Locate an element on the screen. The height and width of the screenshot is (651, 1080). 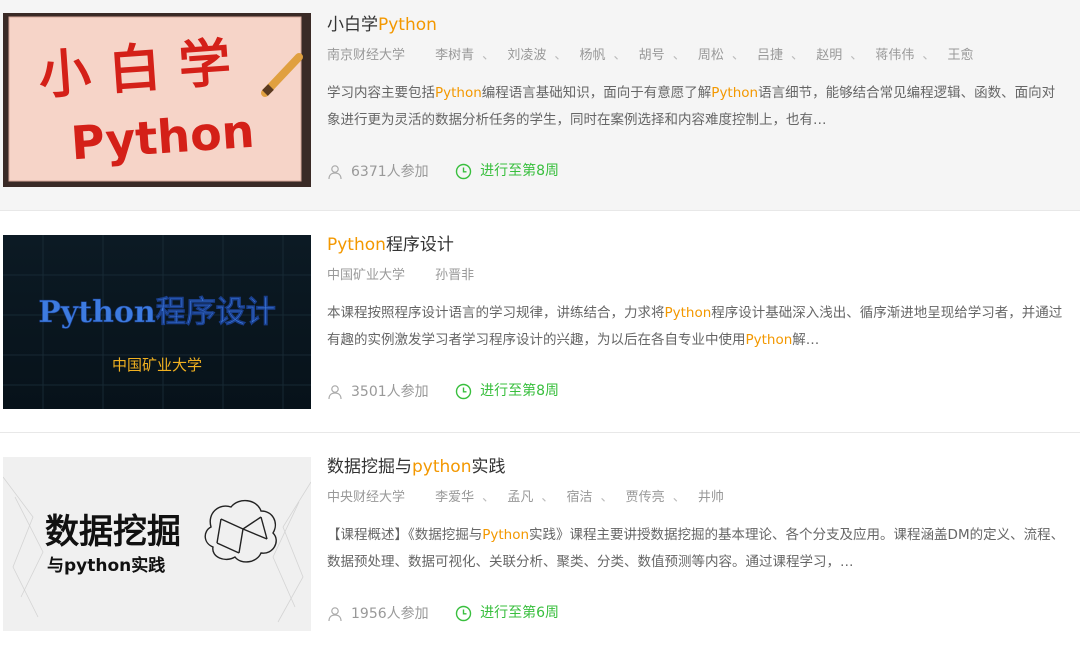
enroll-count: 3501人参加 is located at coordinates (378, 392).